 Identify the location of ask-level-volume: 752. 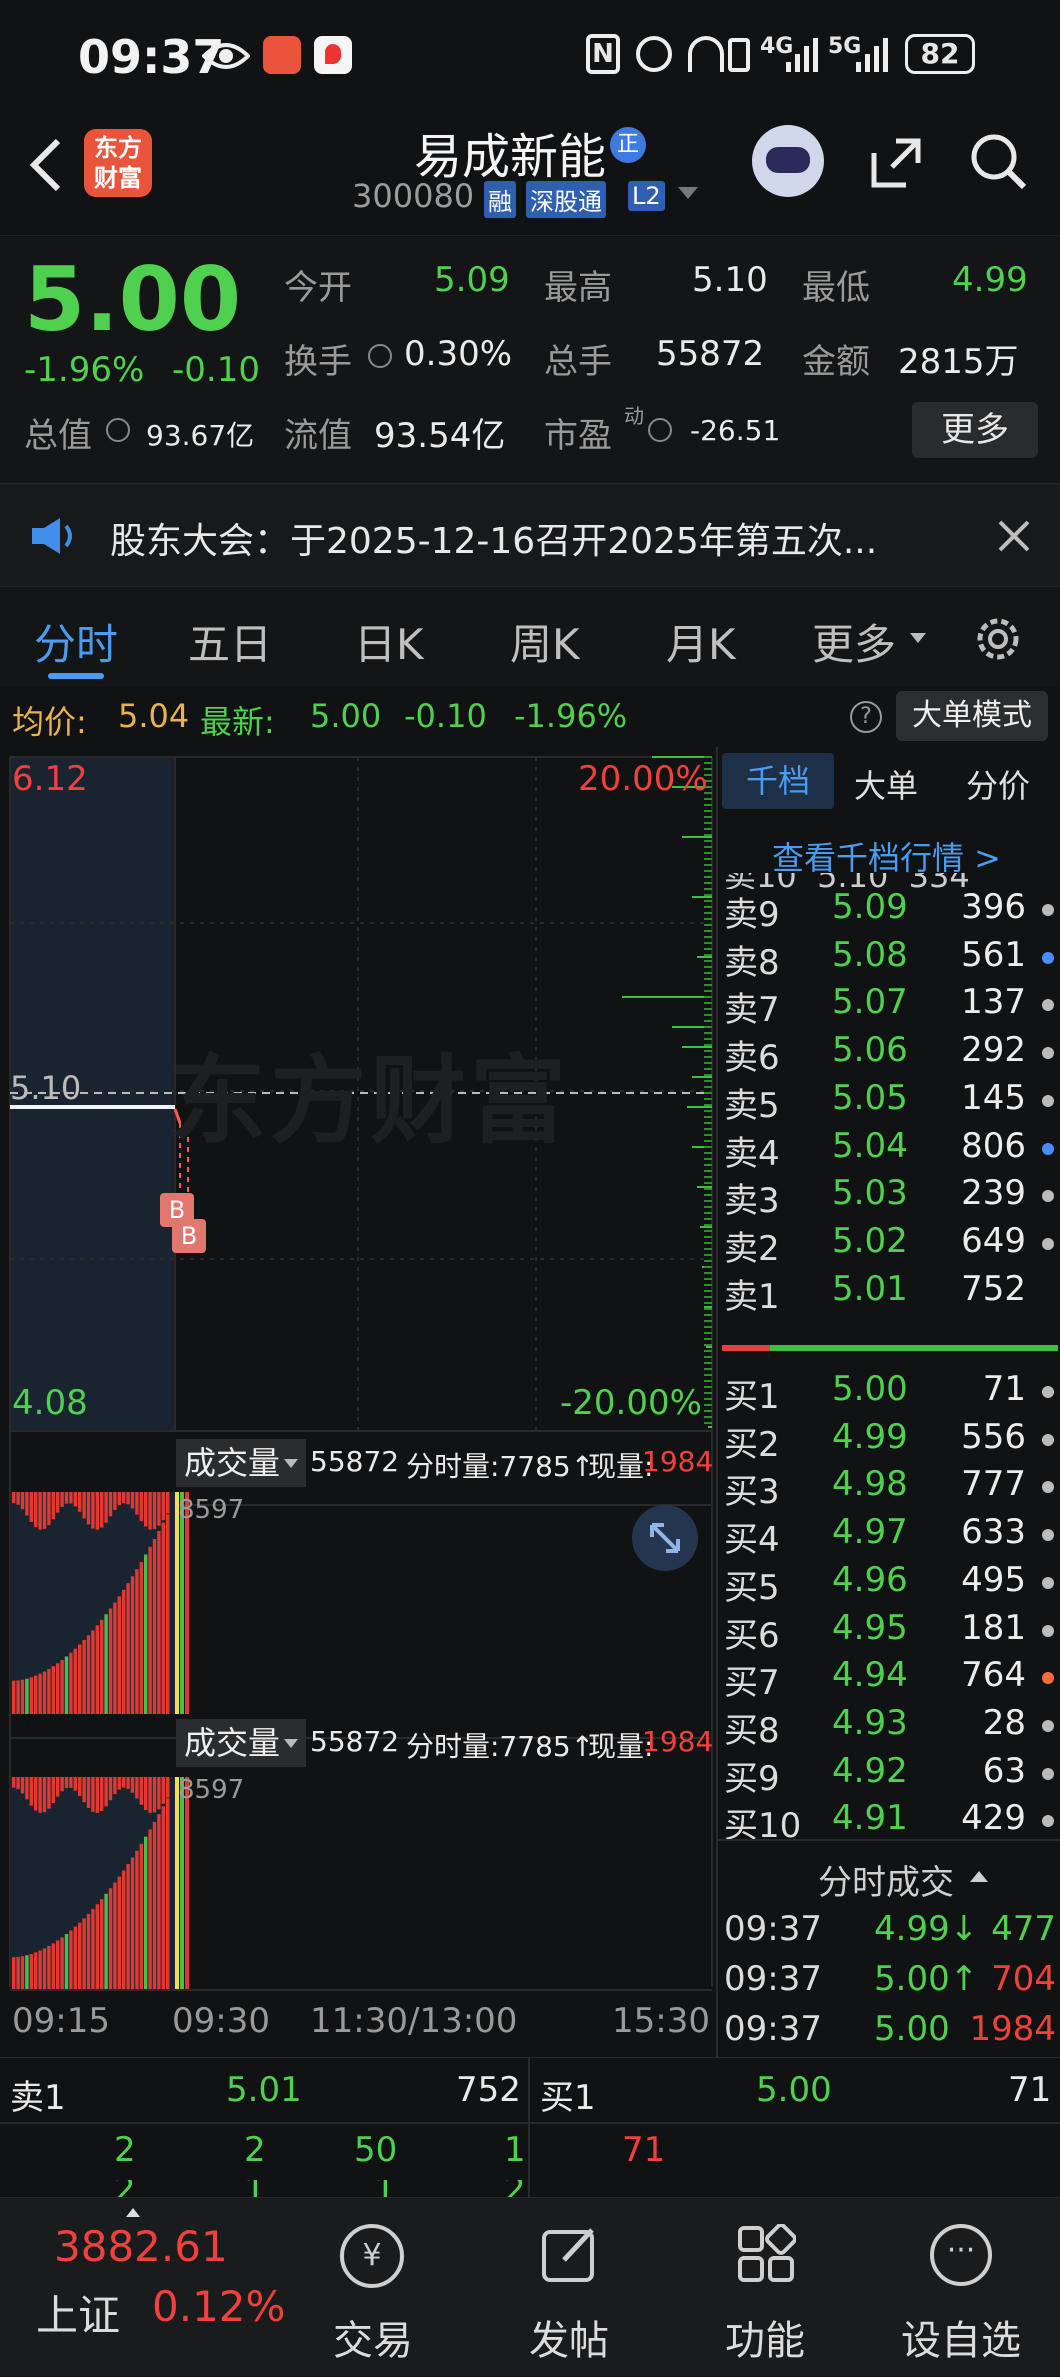
(993, 1288).